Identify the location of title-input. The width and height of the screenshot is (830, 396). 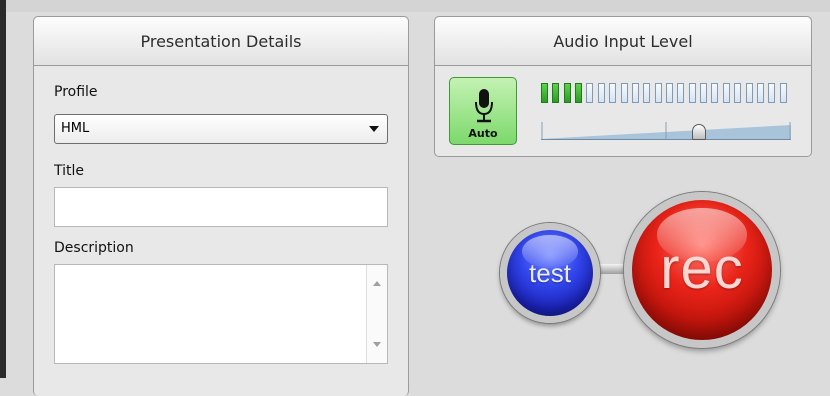
(221, 207).